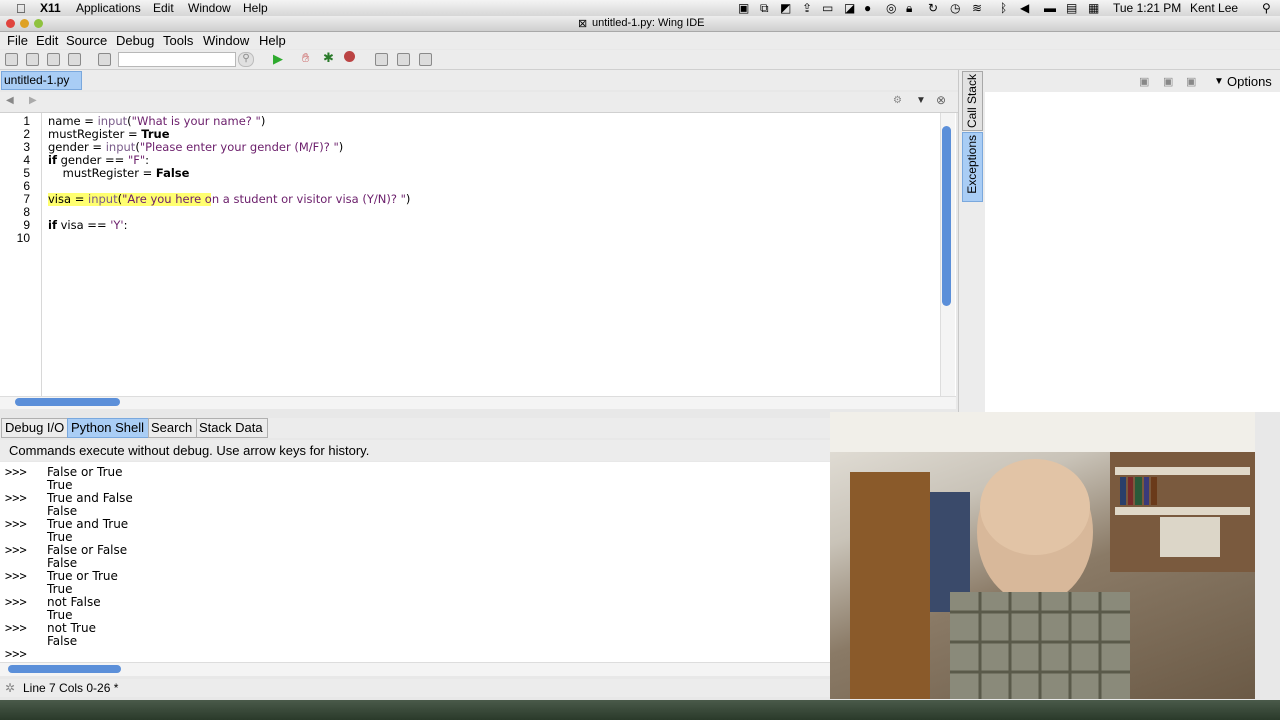 The height and width of the screenshot is (720, 1280). I want to click on menu-help: Help, so click(272, 40).